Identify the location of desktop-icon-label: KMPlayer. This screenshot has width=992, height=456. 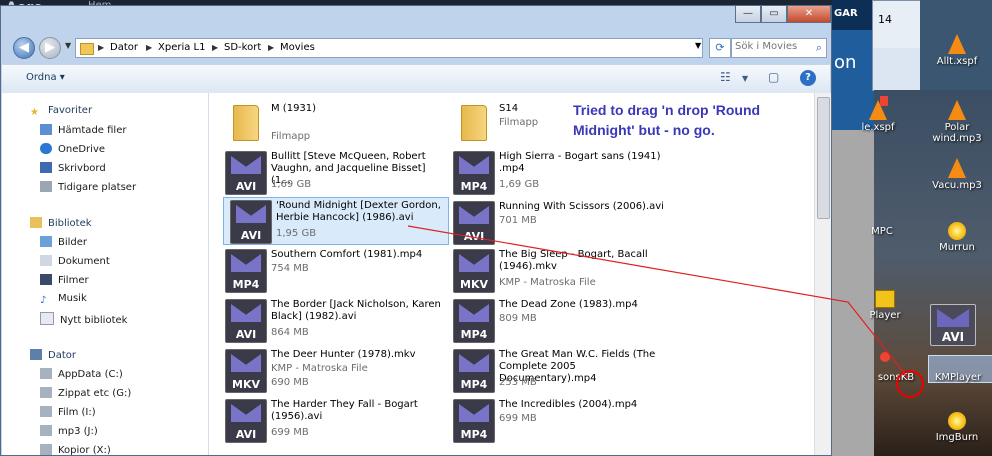
(958, 377).